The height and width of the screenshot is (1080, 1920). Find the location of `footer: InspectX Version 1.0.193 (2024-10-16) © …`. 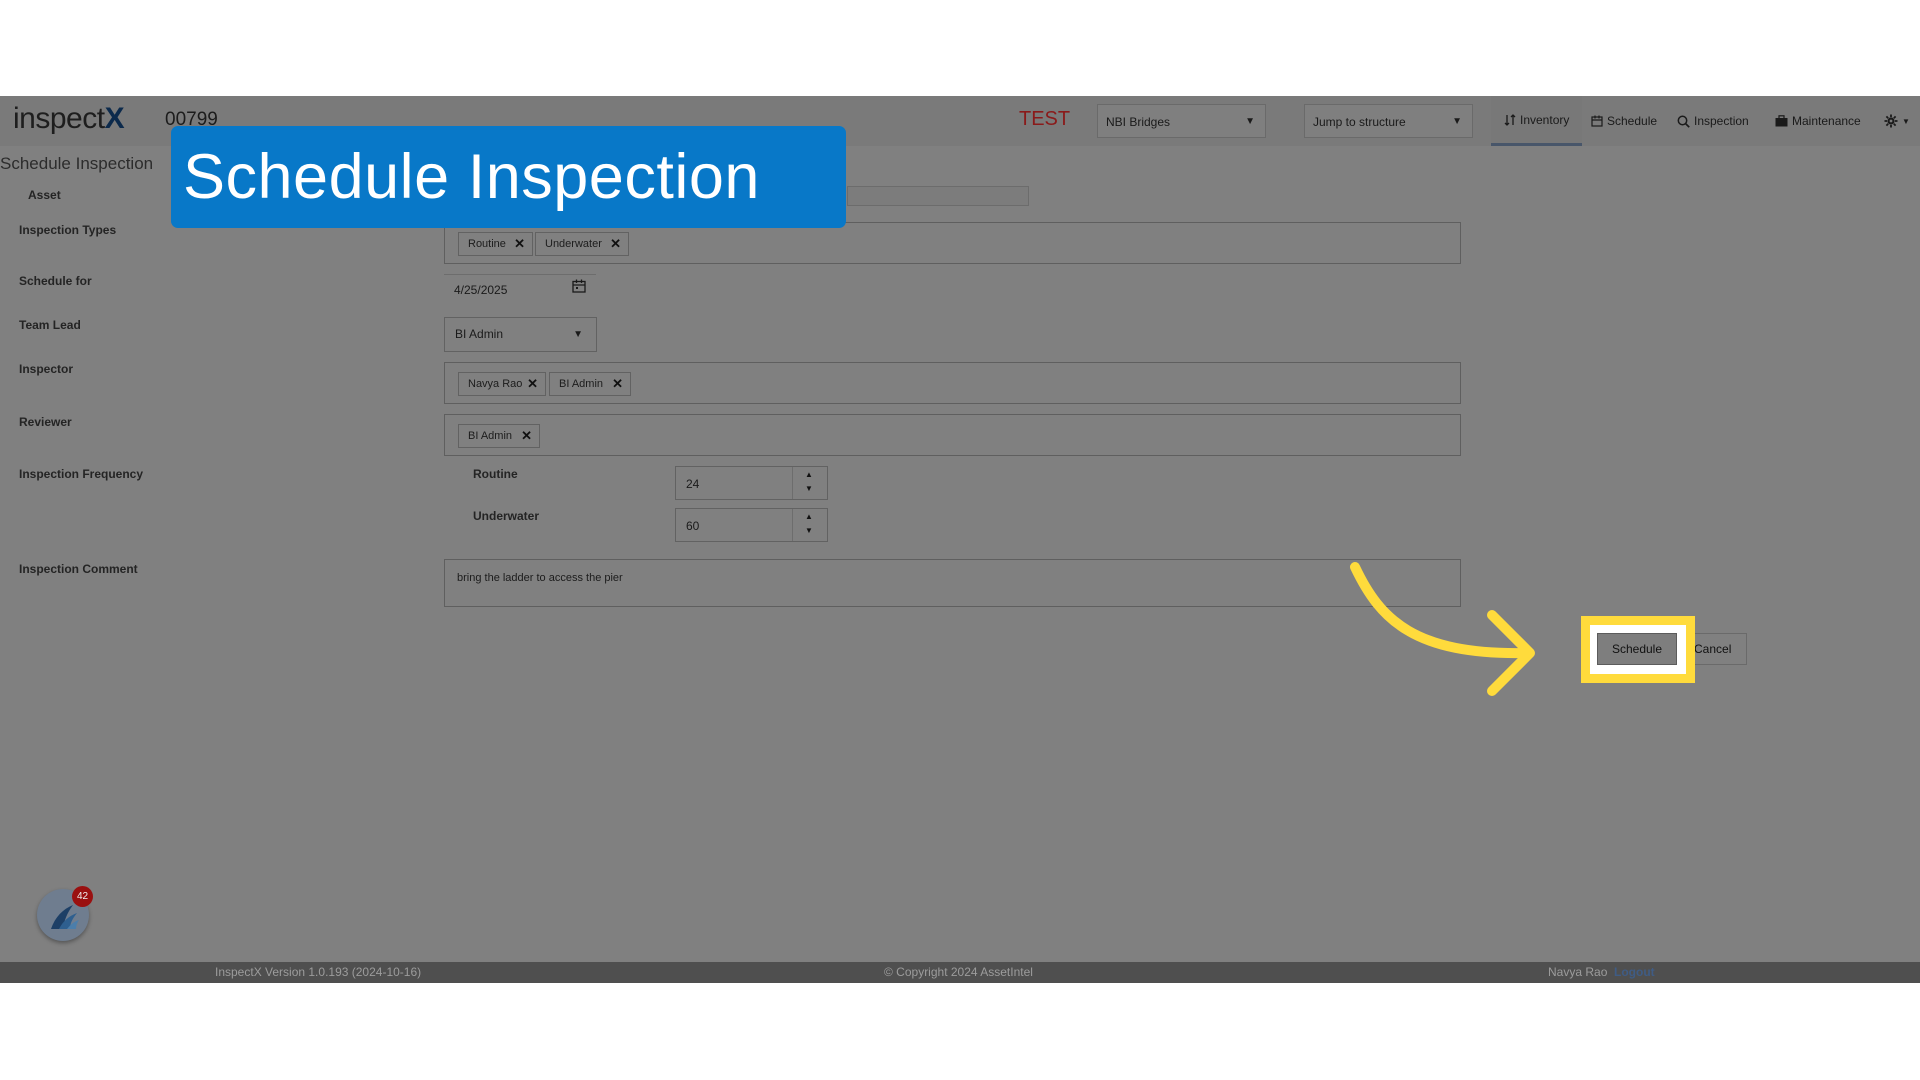

footer: InspectX Version 1.0.193 (2024-10-16) © … is located at coordinates (960, 972).